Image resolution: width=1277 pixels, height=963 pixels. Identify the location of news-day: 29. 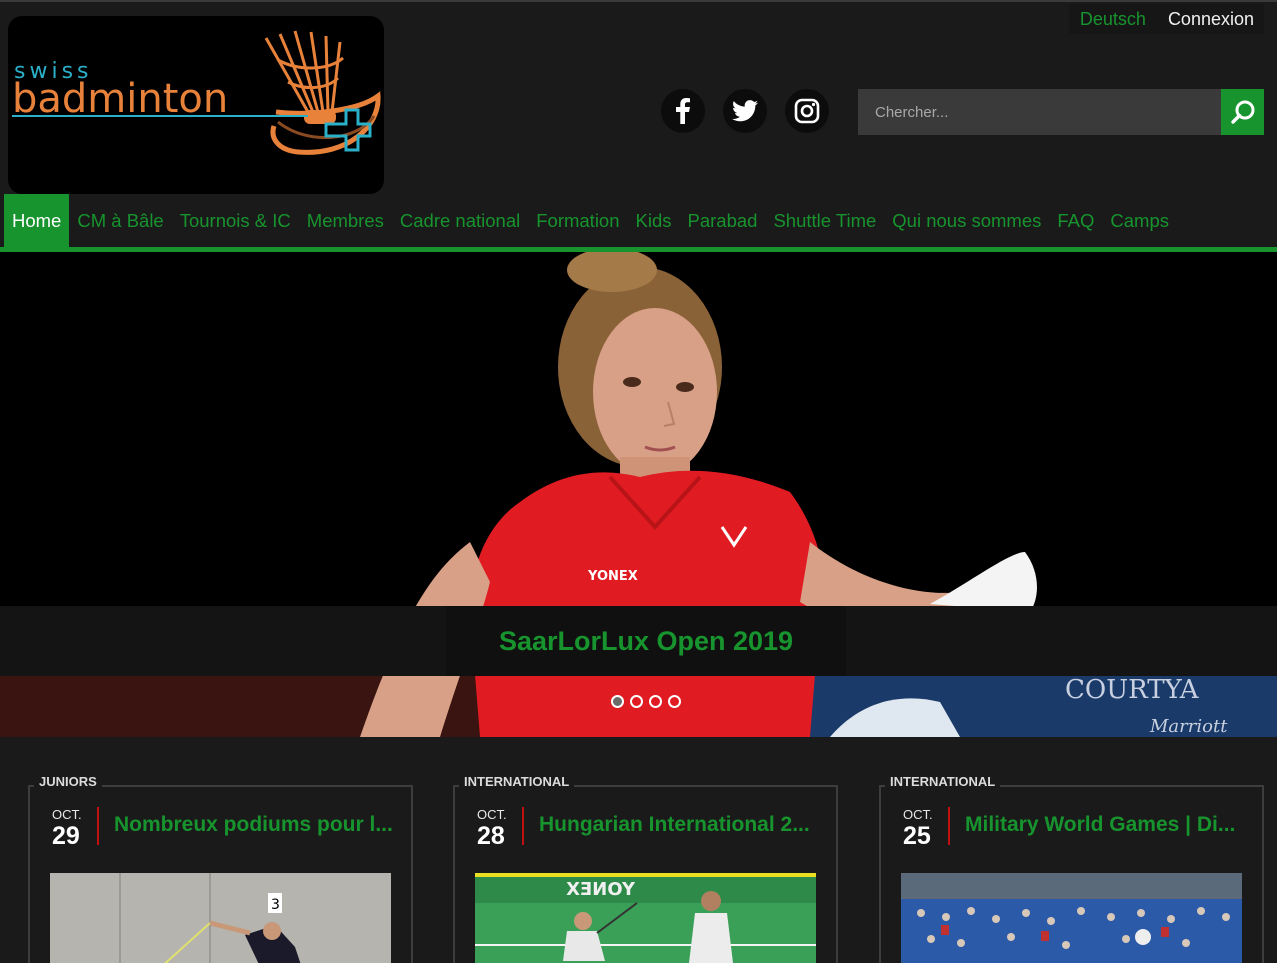
(66, 836).